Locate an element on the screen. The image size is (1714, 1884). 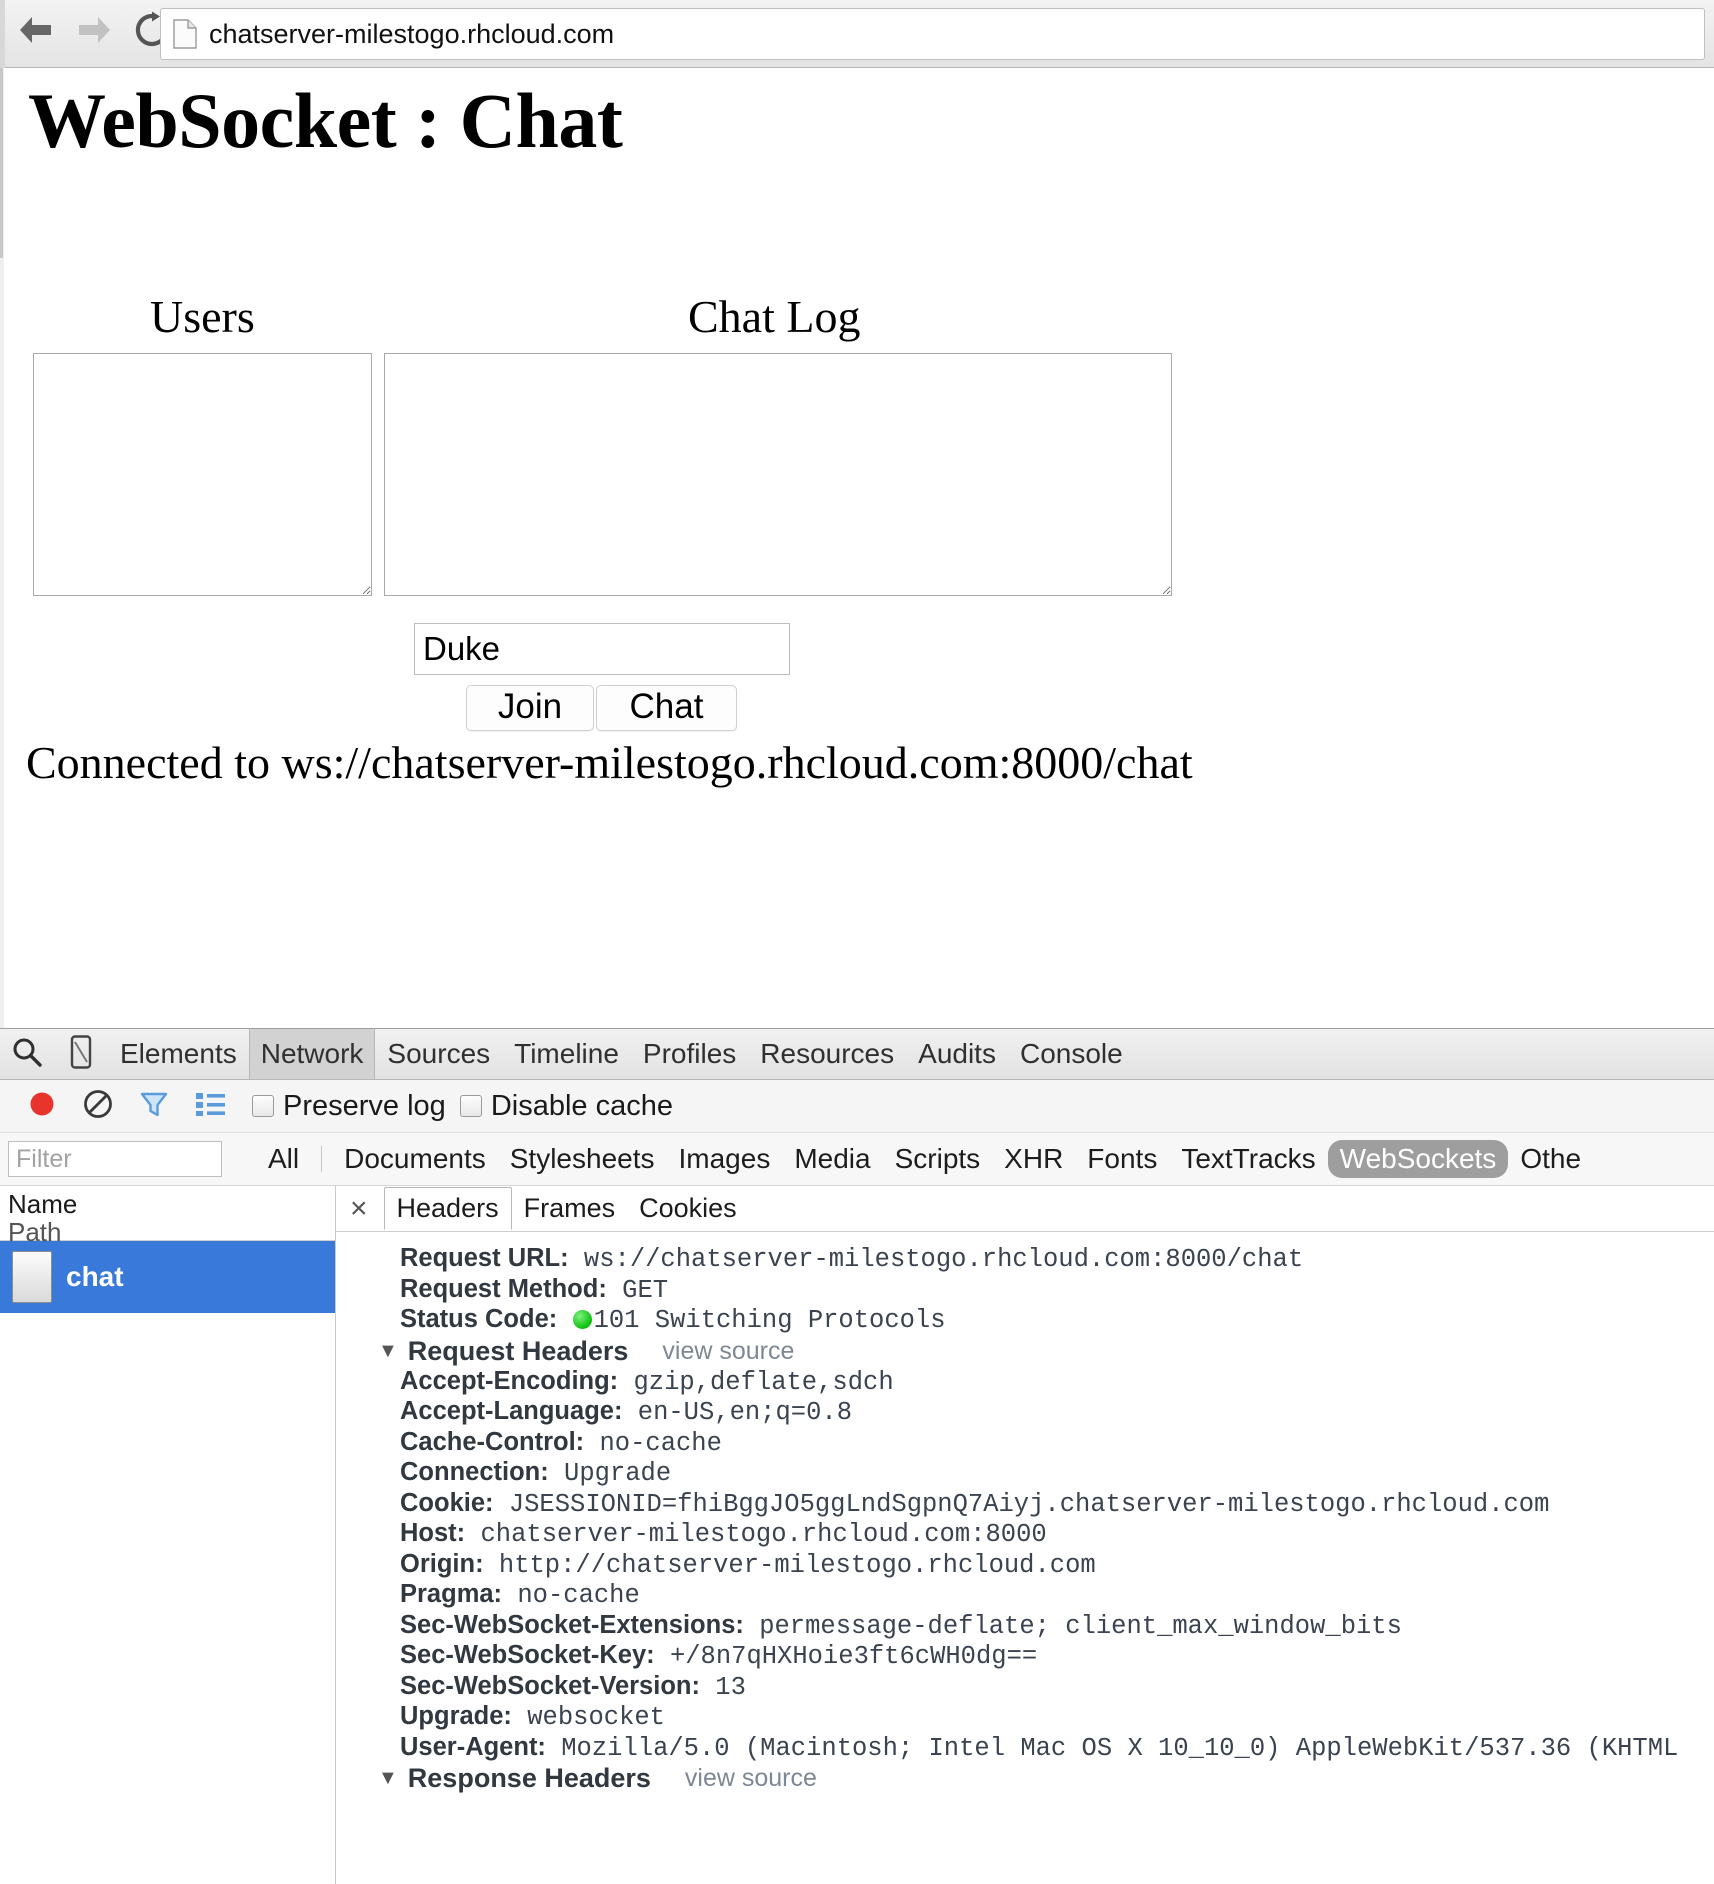
detail-tab-frames: Frames is located at coordinates (570, 1208).